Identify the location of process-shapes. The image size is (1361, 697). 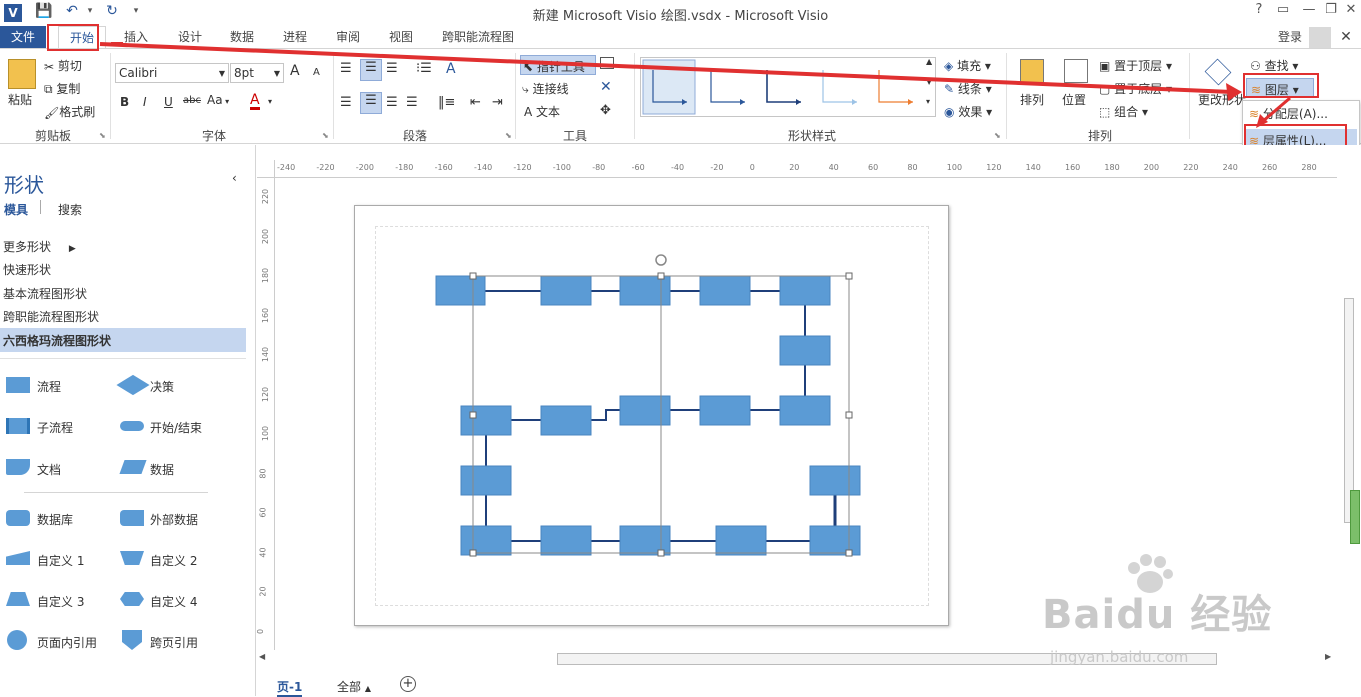
(648, 415).